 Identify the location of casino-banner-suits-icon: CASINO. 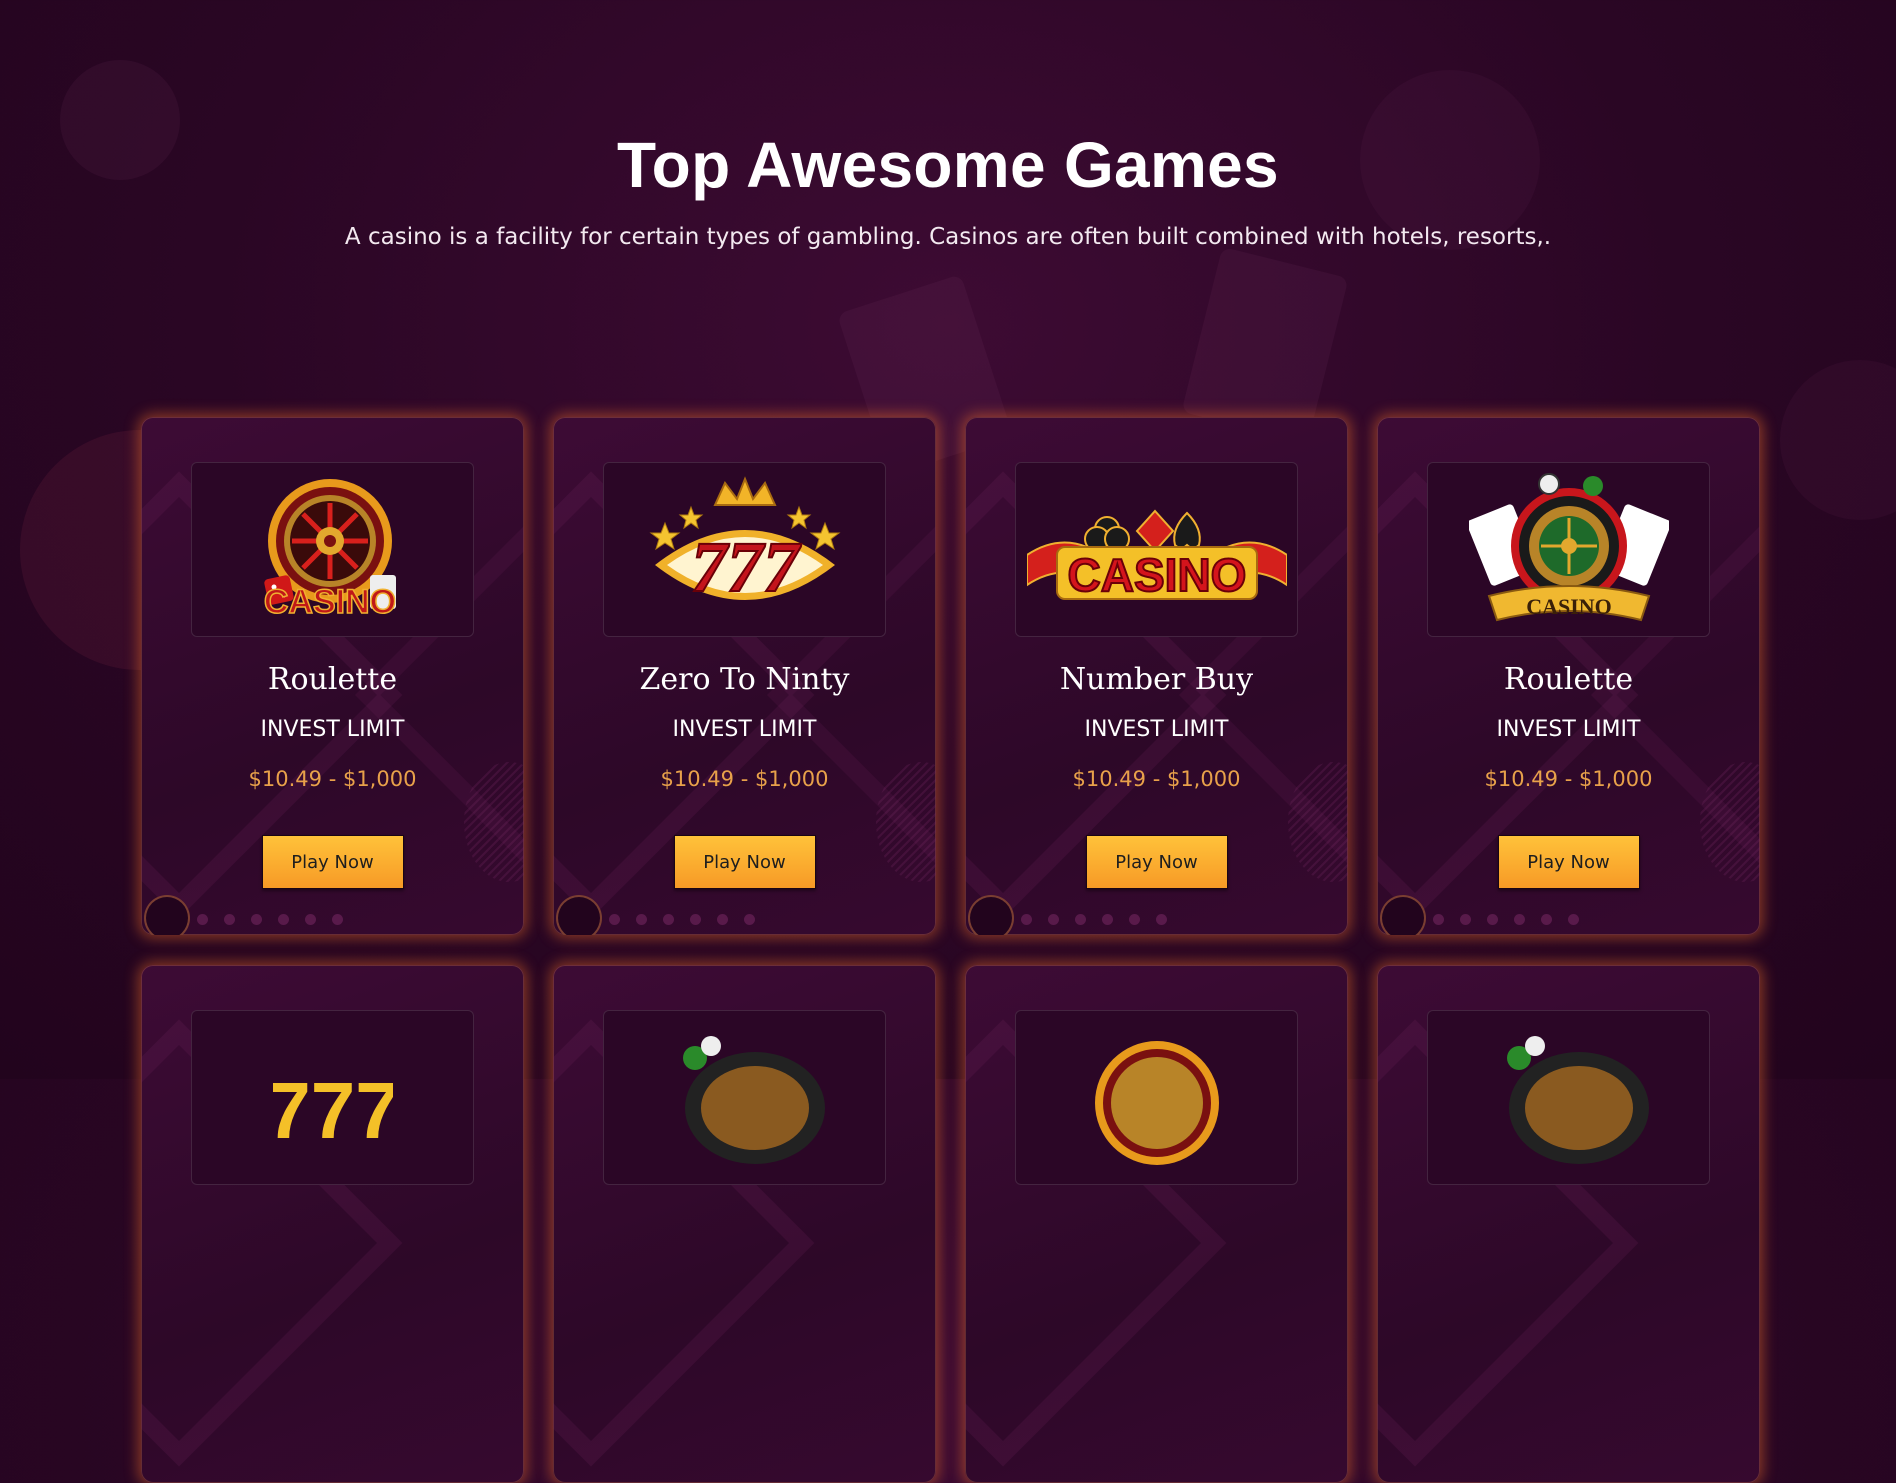
(1156, 555).